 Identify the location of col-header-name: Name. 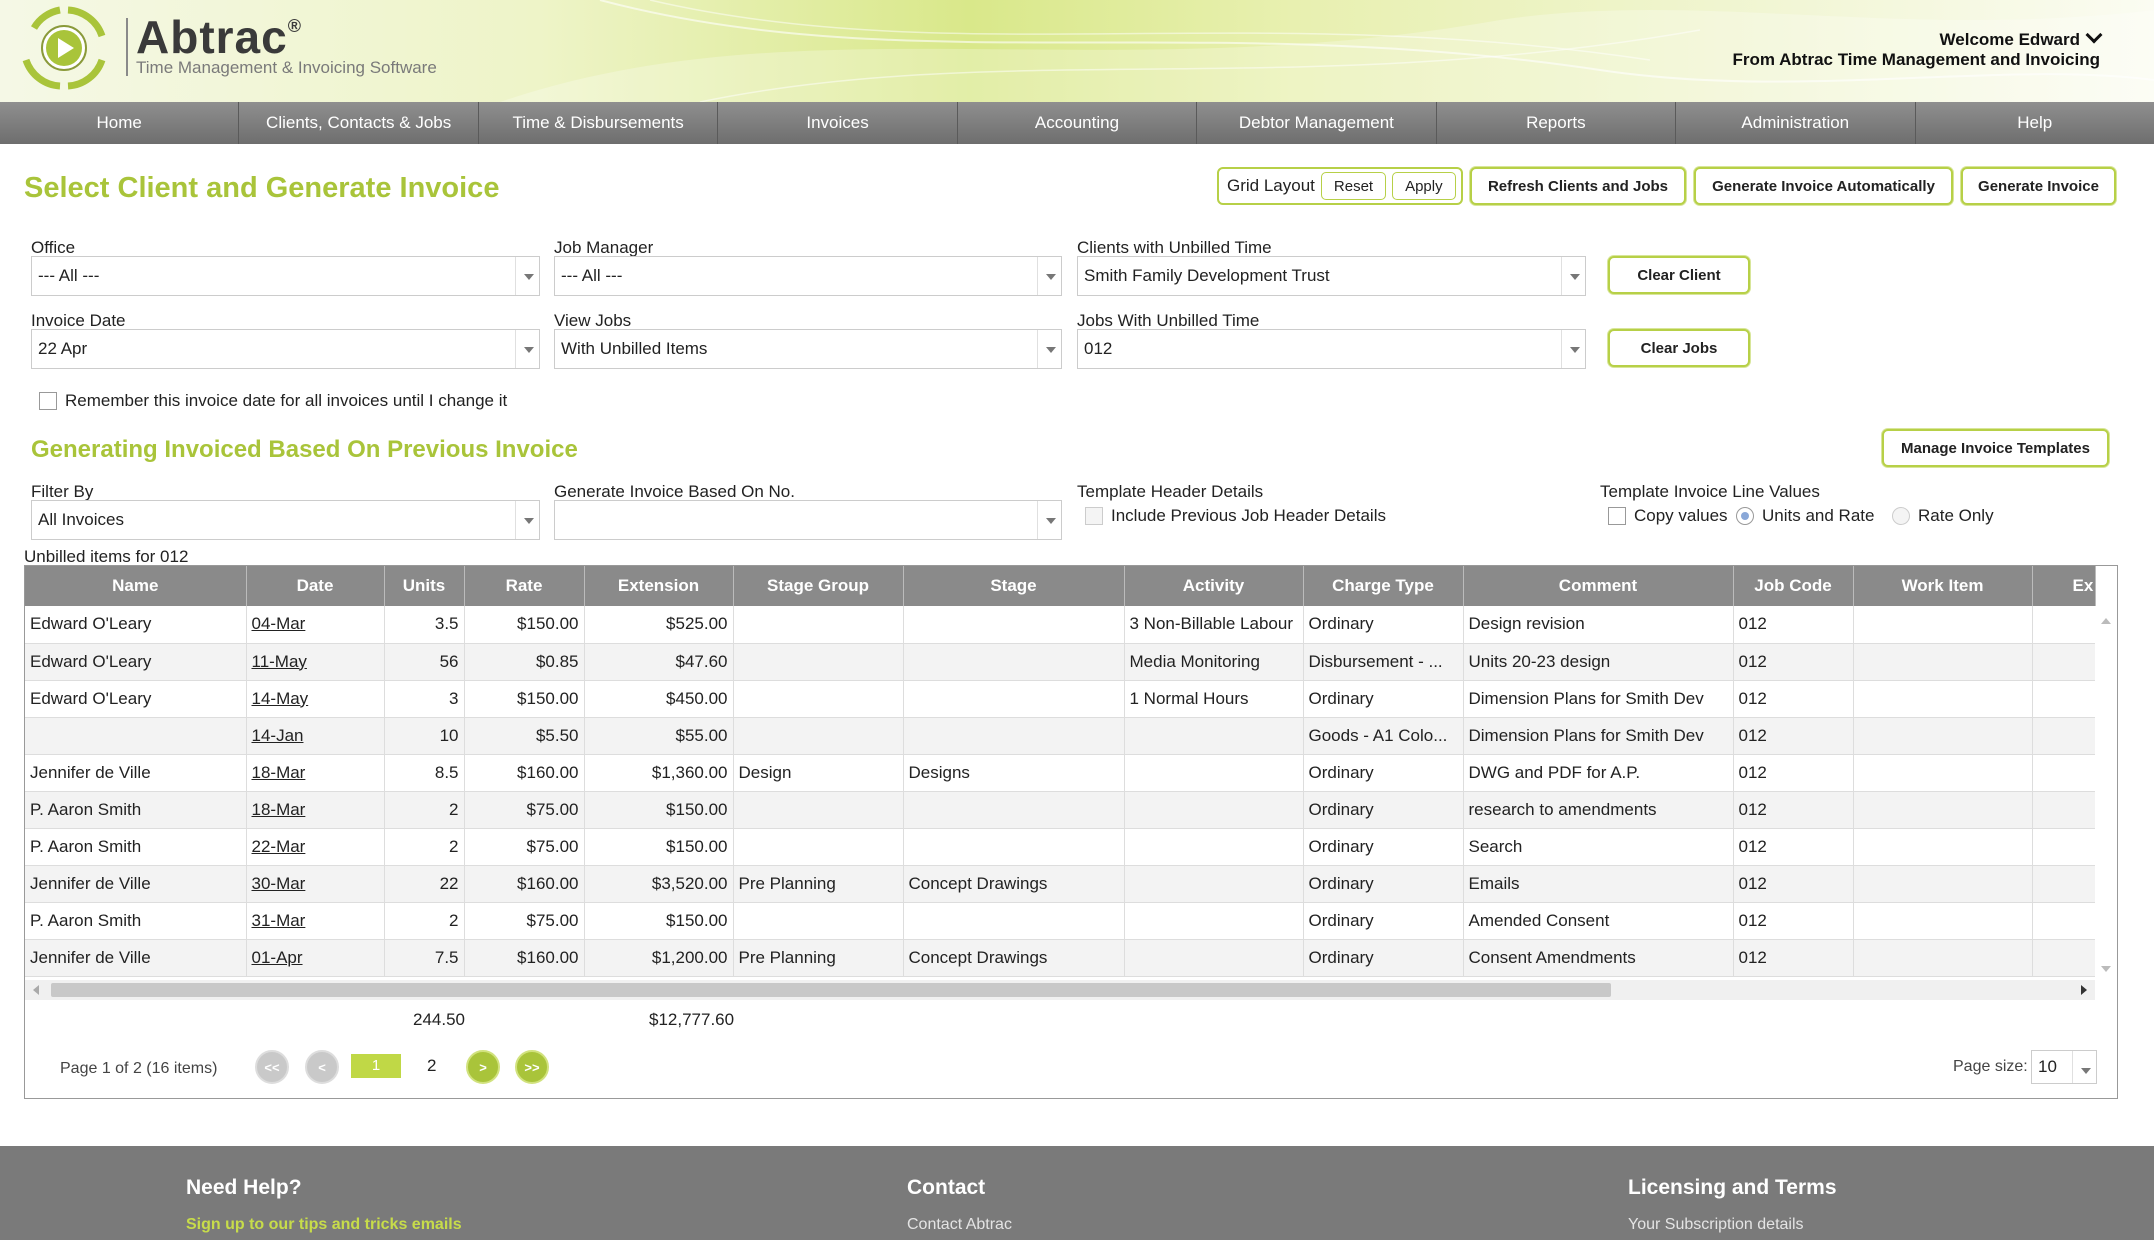
(136, 586).